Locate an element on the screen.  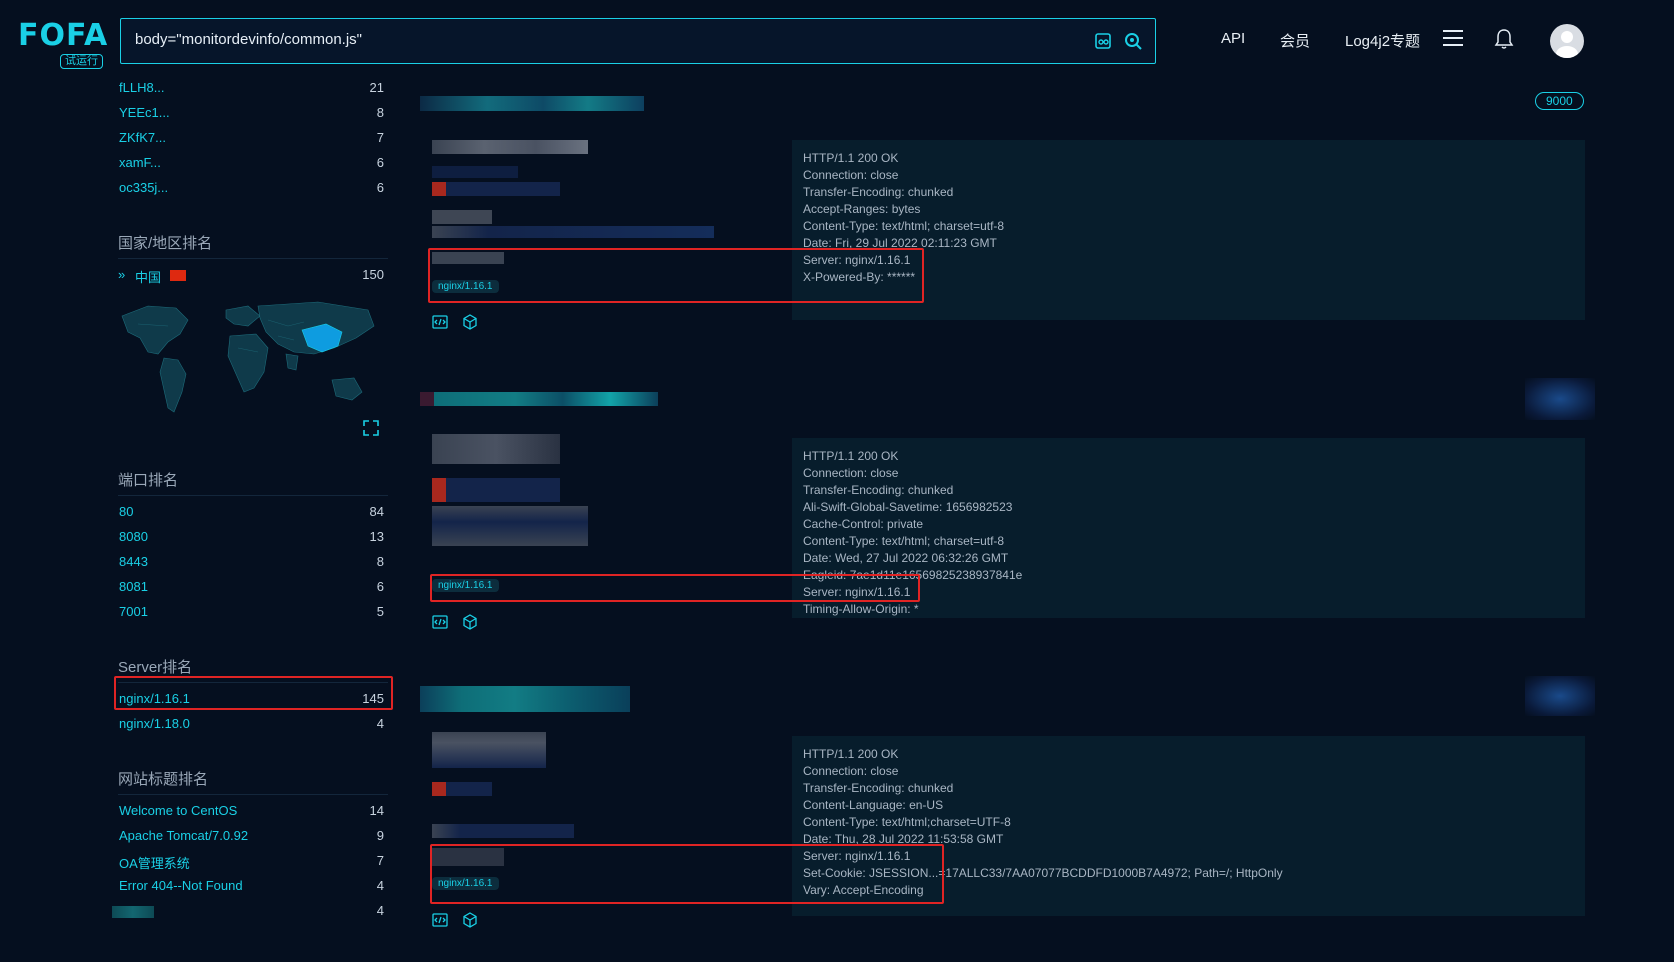
title-count: 4 is located at coordinates (380, 885).